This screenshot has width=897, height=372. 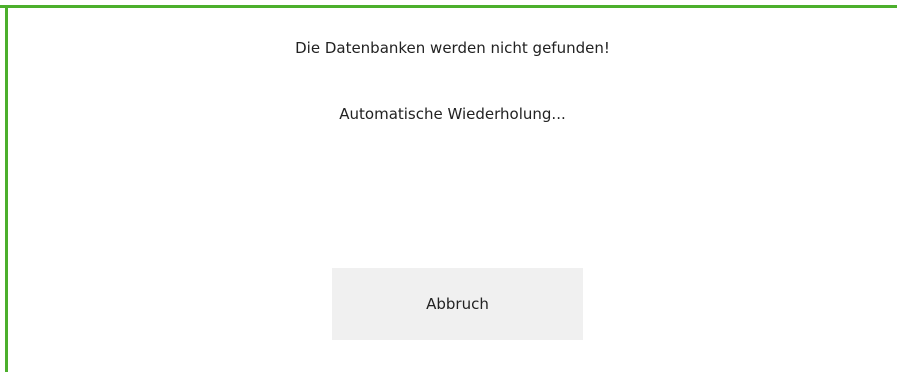 What do you see at coordinates (448, 6) in the screenshot?
I see `dialog-top-border` at bounding box center [448, 6].